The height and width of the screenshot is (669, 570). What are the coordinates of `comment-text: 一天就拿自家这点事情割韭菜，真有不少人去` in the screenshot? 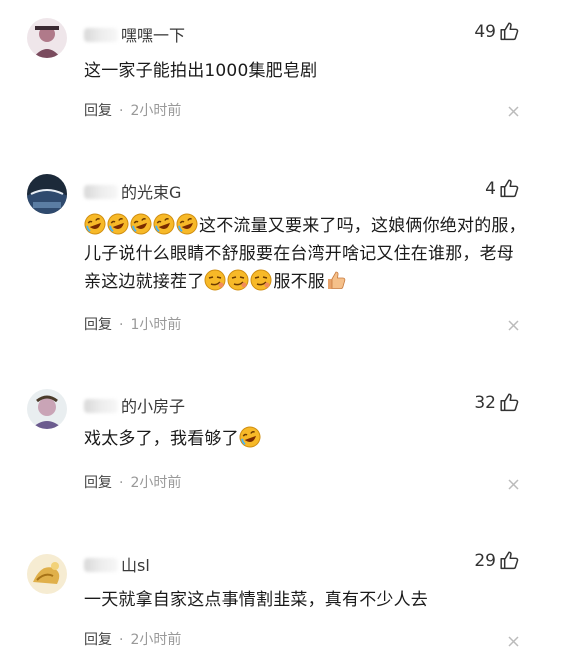 It's located at (256, 600).